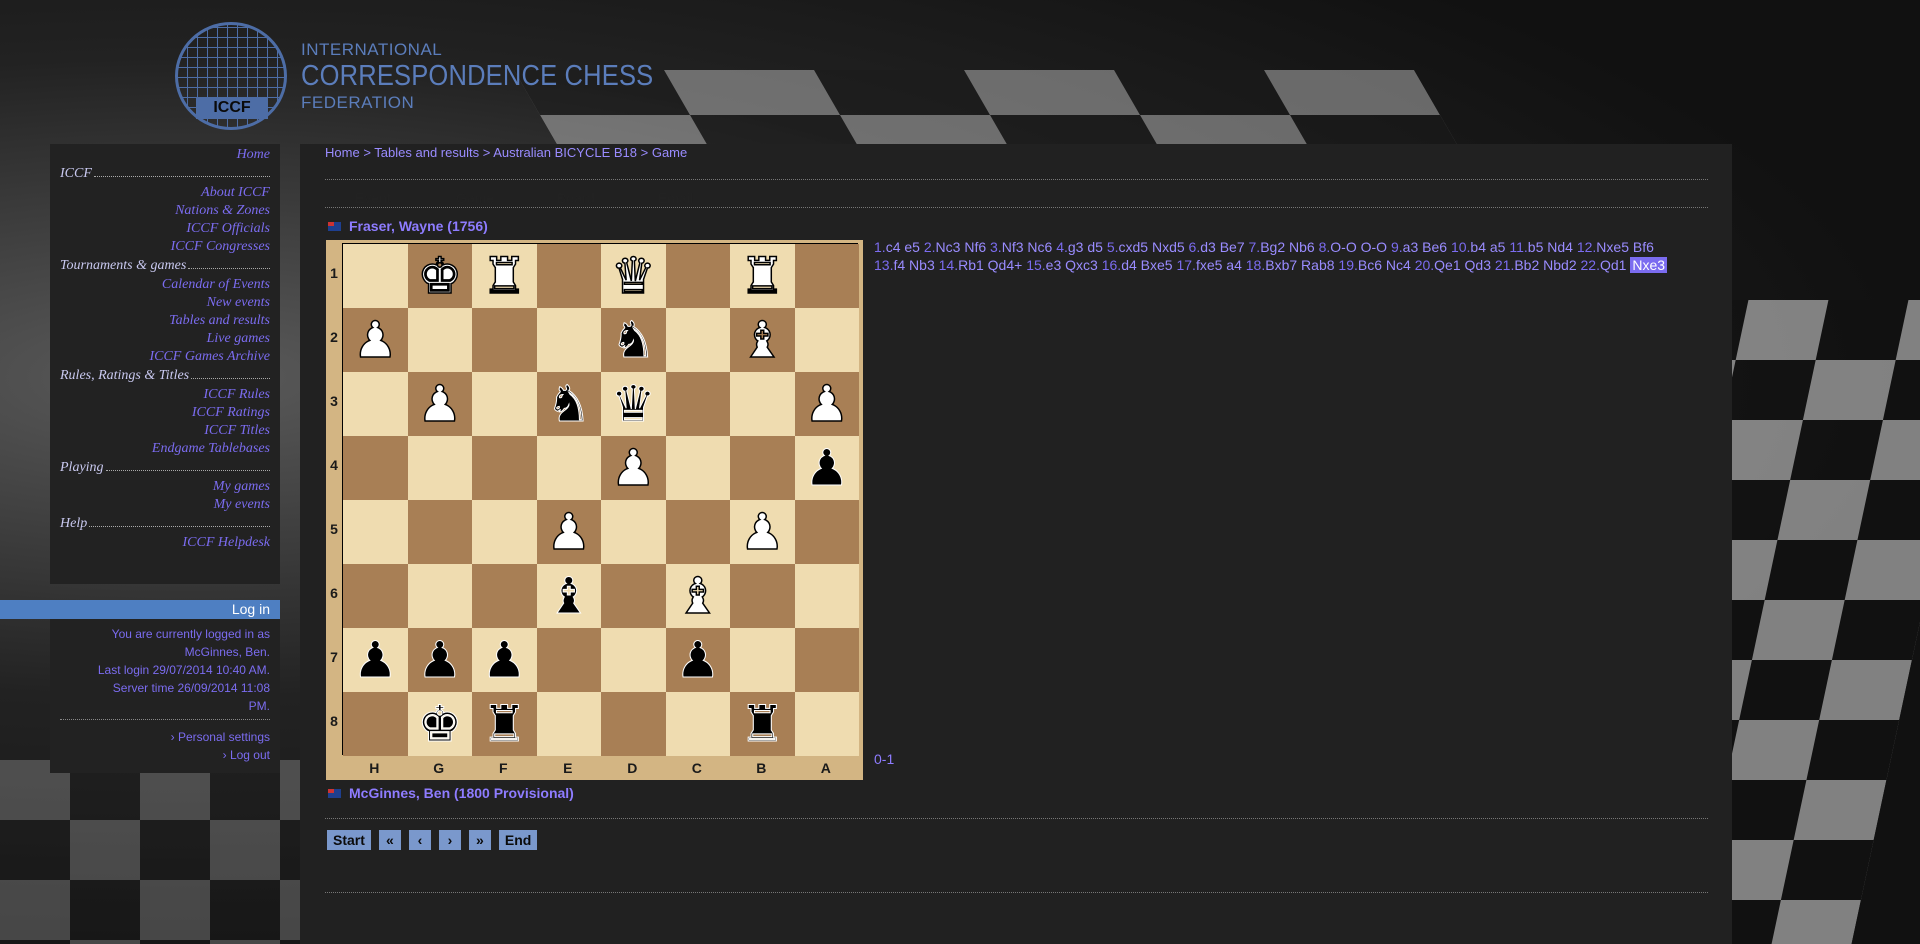 The width and height of the screenshot is (1920, 944). I want to click on move-black: Nc6, so click(1039, 247).